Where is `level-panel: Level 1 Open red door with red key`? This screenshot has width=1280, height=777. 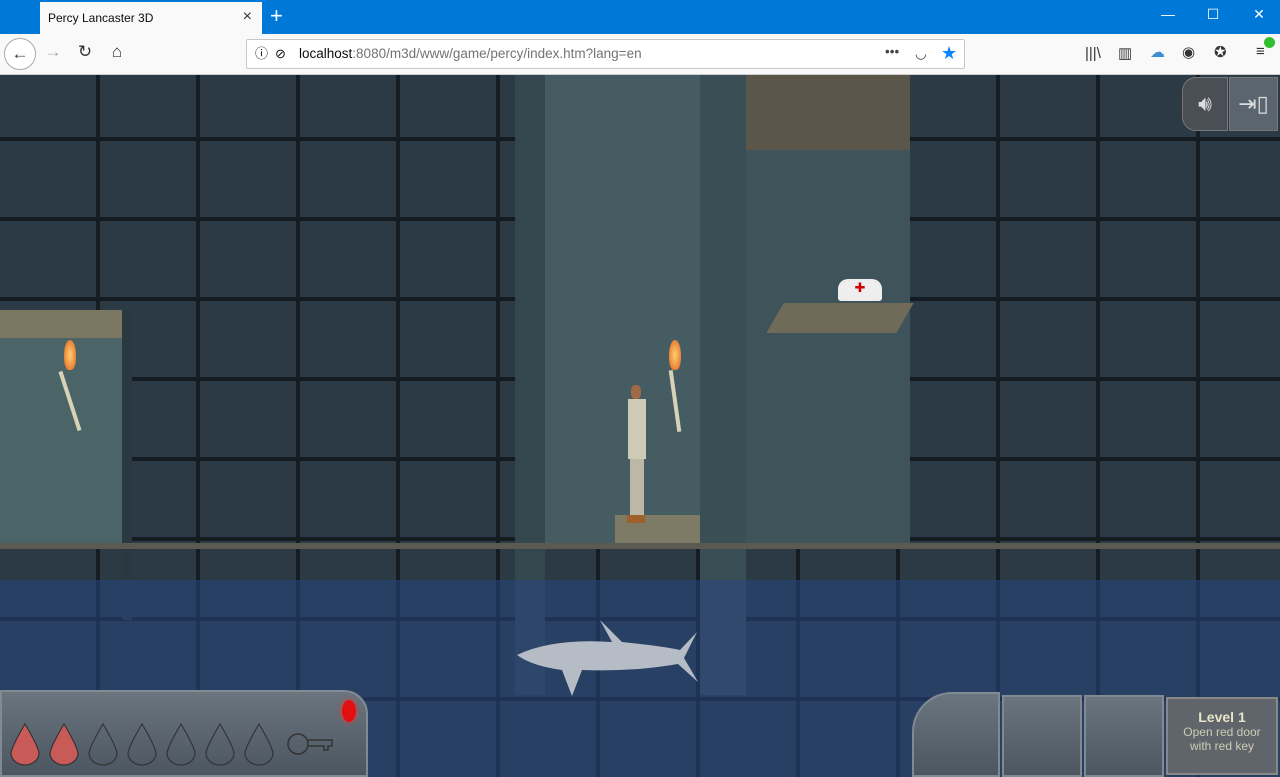
level-panel: Level 1 Open red door with red key is located at coordinates (1222, 736).